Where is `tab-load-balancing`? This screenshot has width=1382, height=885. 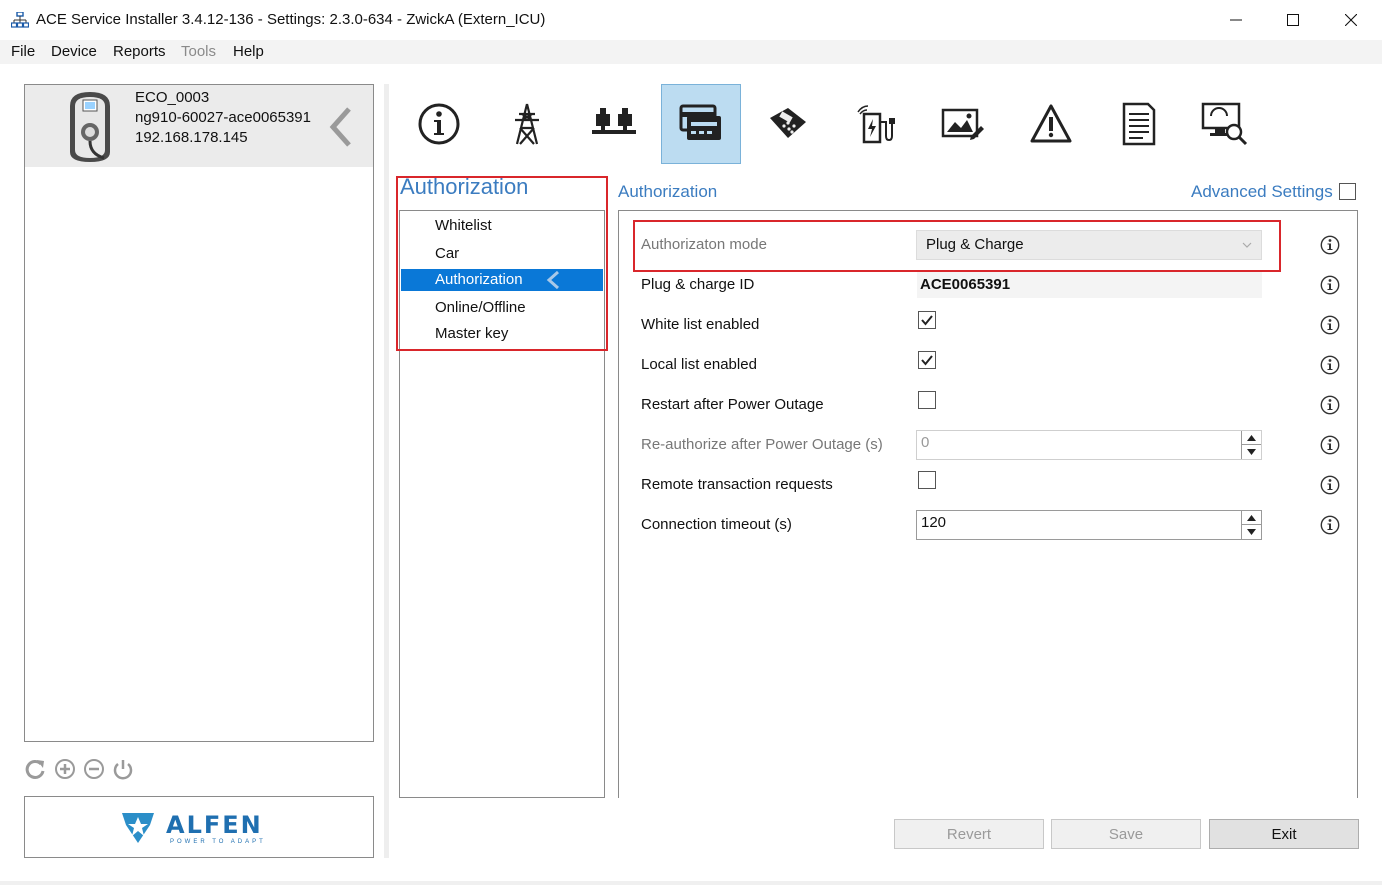 tab-load-balancing is located at coordinates (614, 124).